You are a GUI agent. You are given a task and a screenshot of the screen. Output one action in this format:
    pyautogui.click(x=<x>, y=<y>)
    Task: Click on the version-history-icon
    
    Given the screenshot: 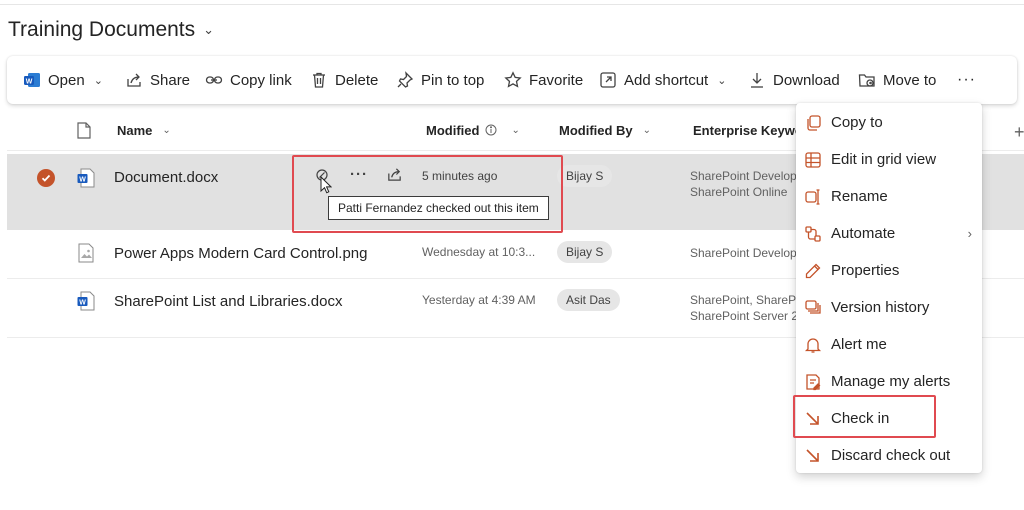 What is the action you would take?
    pyautogui.click(x=813, y=306)
    